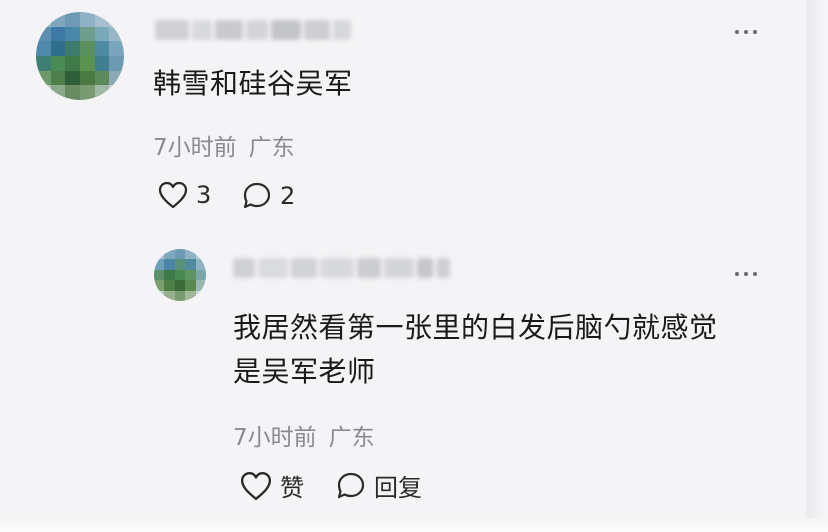  What do you see at coordinates (746, 274) in the screenshot?
I see `reply-more-icon` at bounding box center [746, 274].